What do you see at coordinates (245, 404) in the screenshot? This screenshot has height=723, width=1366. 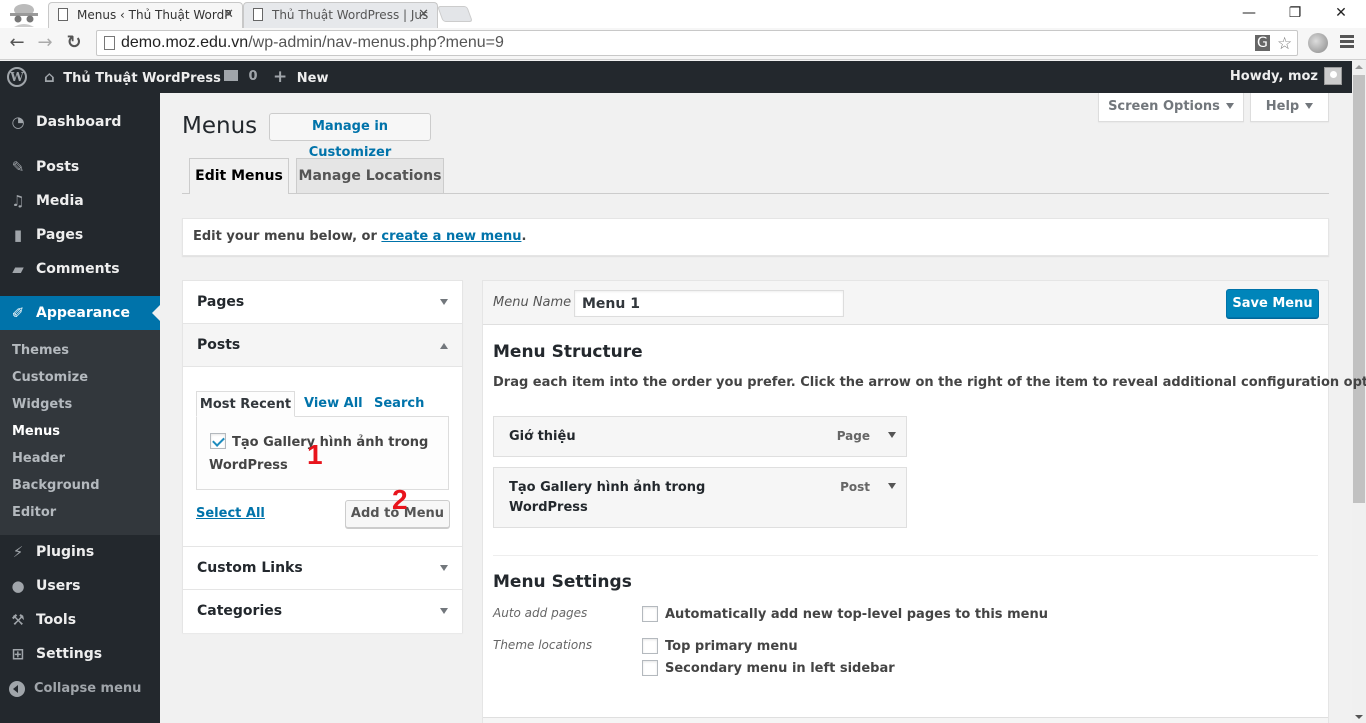 I see `tab-most-recent: Most Recent` at bounding box center [245, 404].